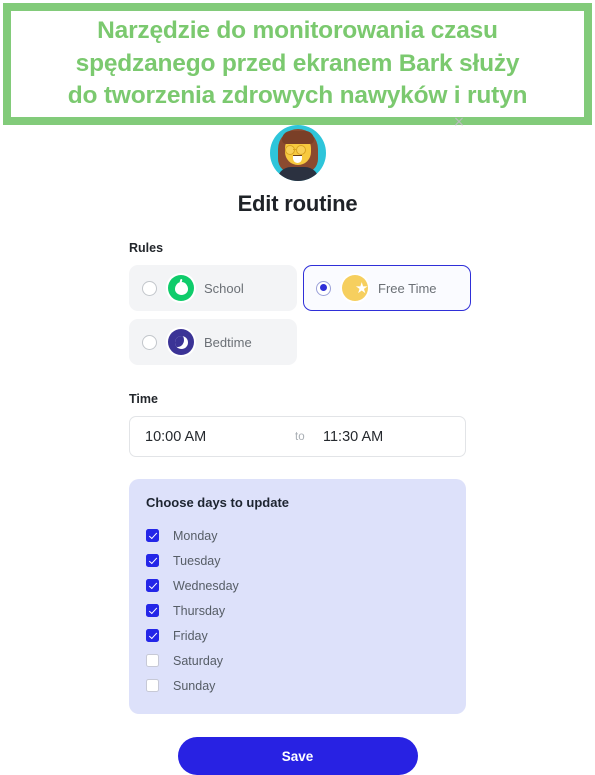 This screenshot has width=595, height=775. I want to click on time-end-input: 11:30 AM, so click(353, 437).